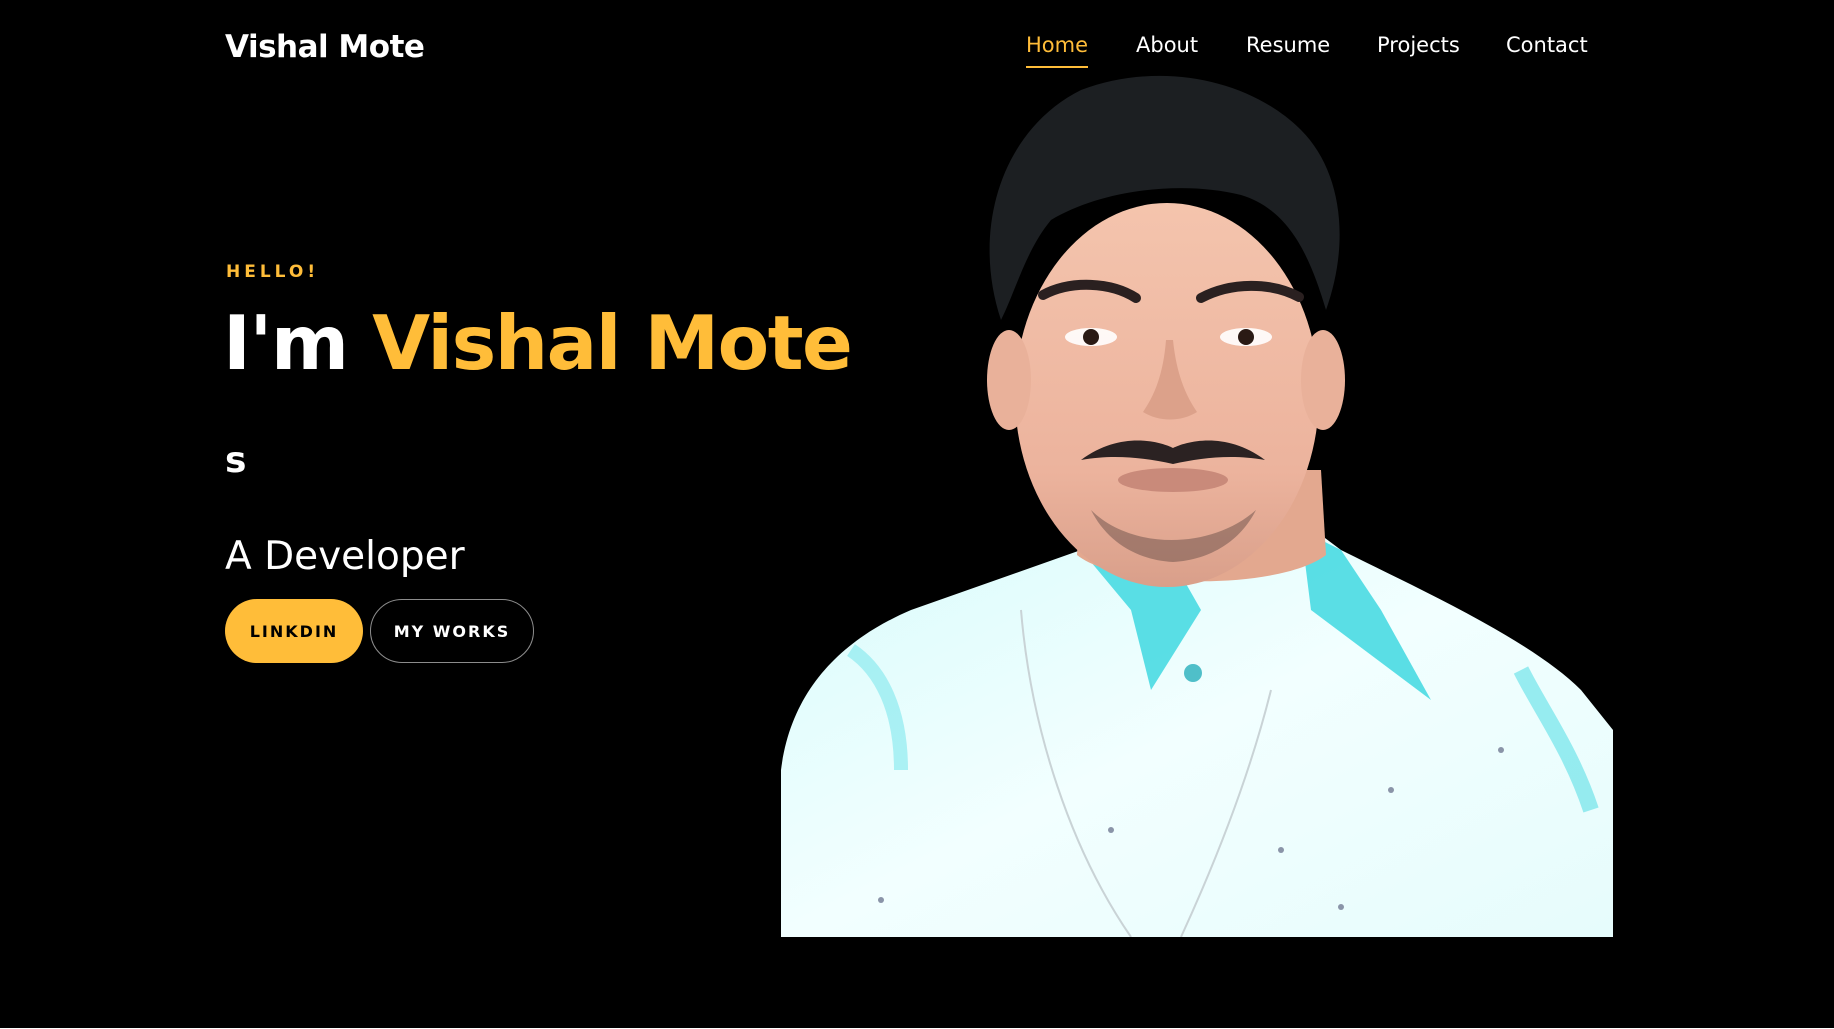 The height and width of the screenshot is (1029, 1834). What do you see at coordinates (325, 47) in the screenshot?
I see `site-logo: Vishal Mote` at bounding box center [325, 47].